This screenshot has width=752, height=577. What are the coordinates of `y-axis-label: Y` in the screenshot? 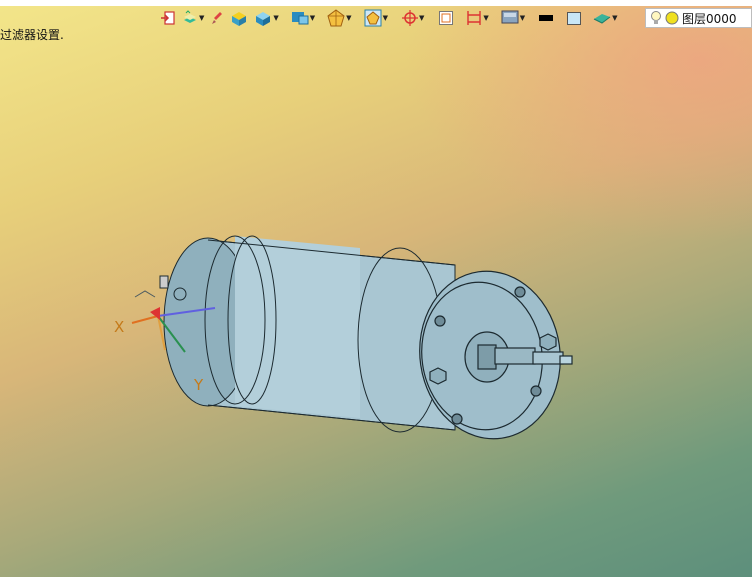 It's located at (199, 385).